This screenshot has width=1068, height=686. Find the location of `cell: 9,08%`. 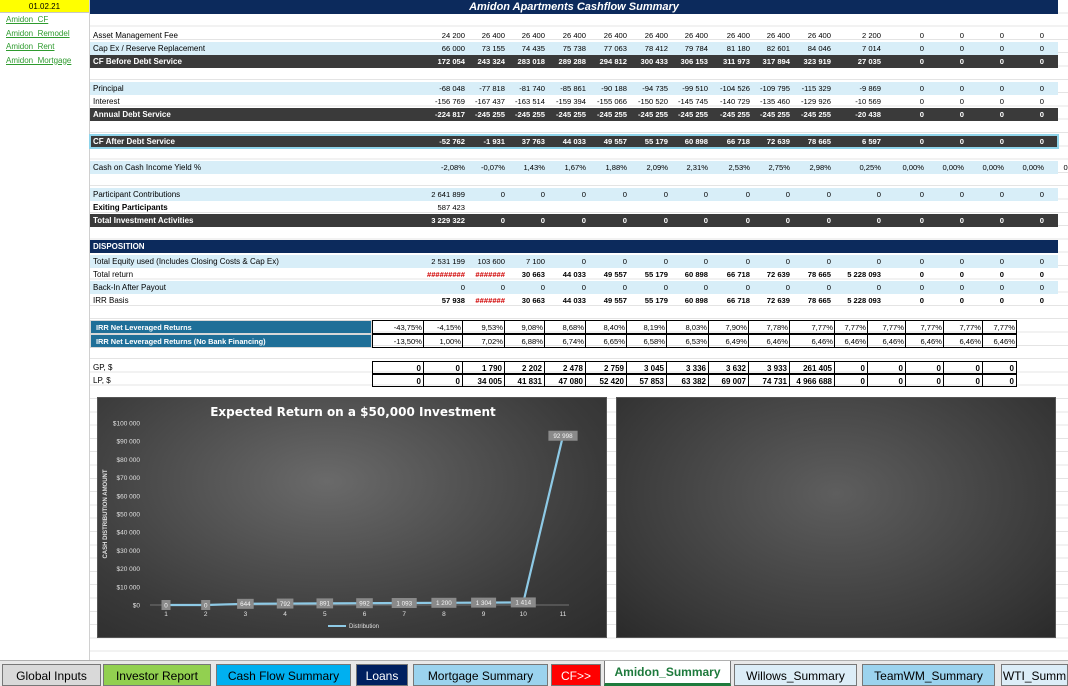

cell: 9,08% is located at coordinates (525, 327).